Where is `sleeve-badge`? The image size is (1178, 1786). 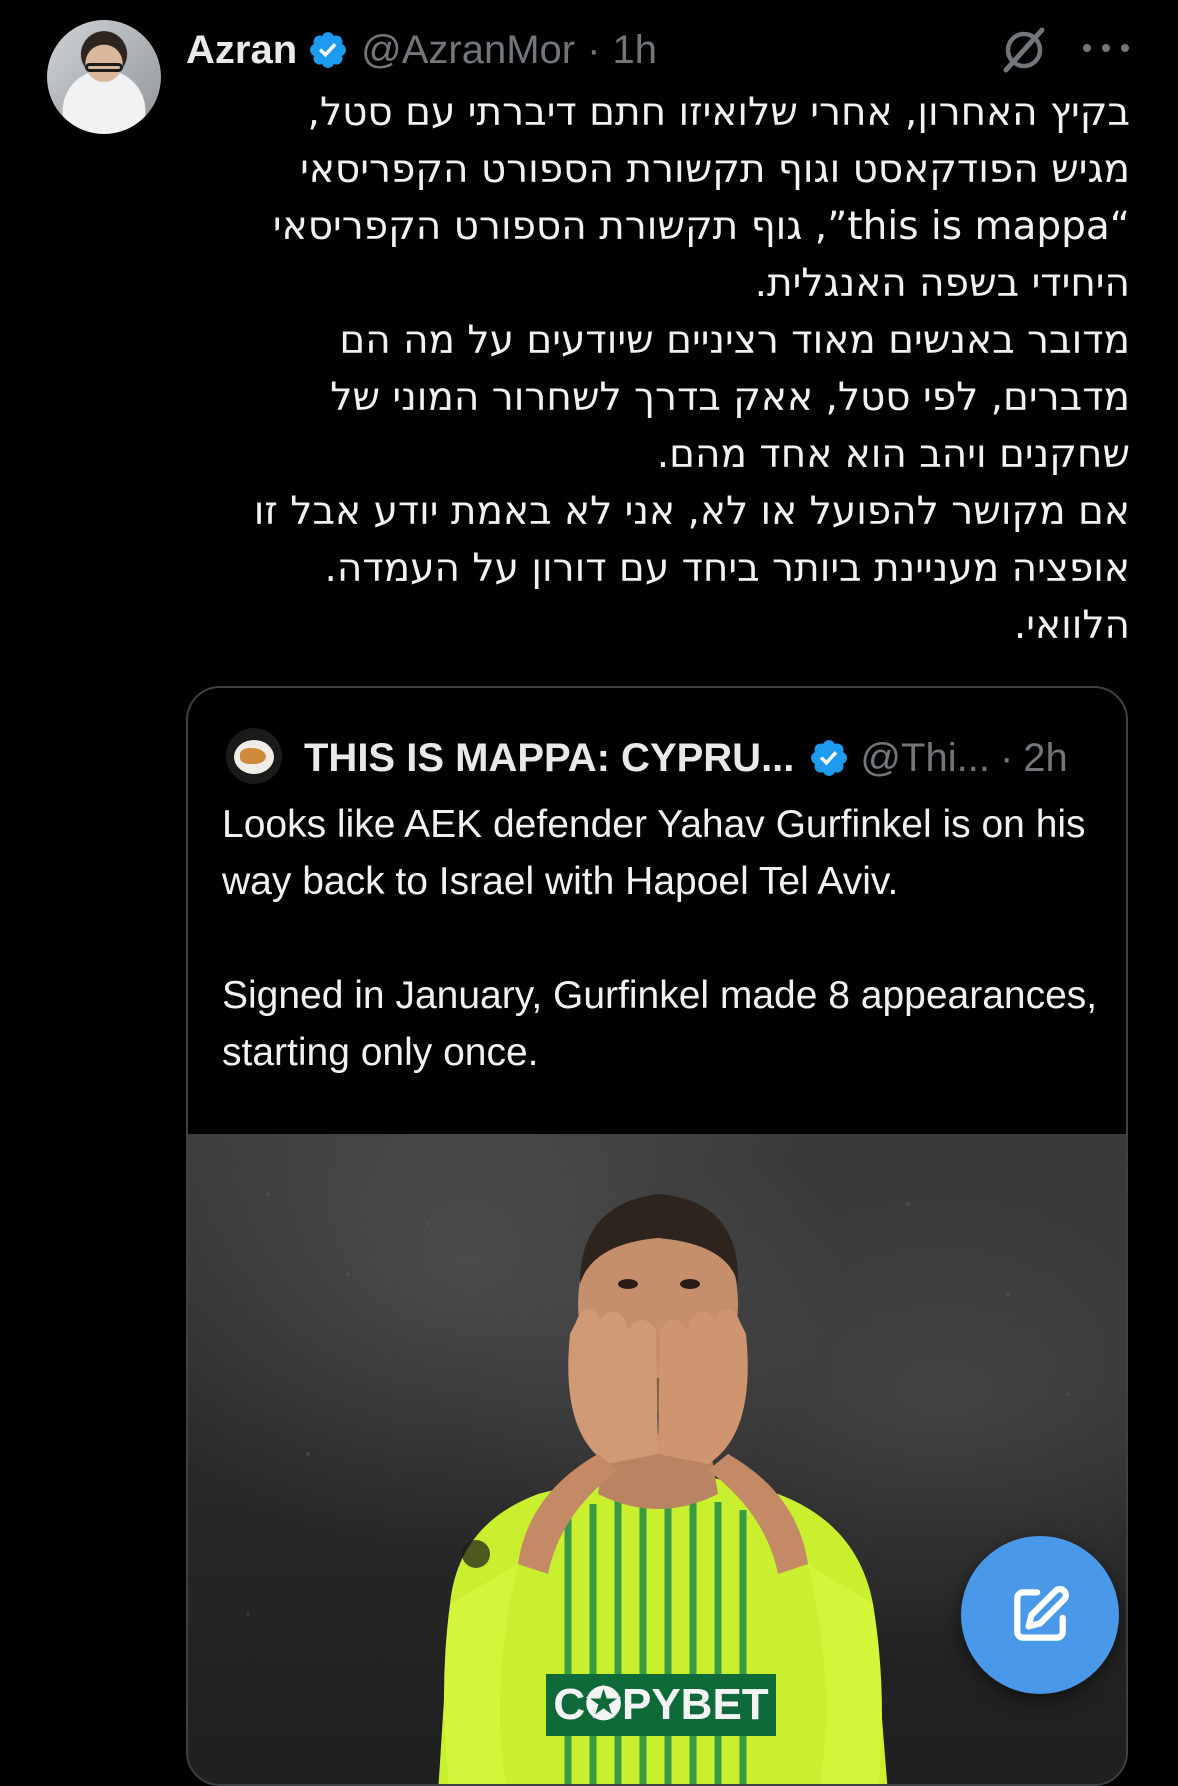
sleeve-badge is located at coordinates (476, 1554).